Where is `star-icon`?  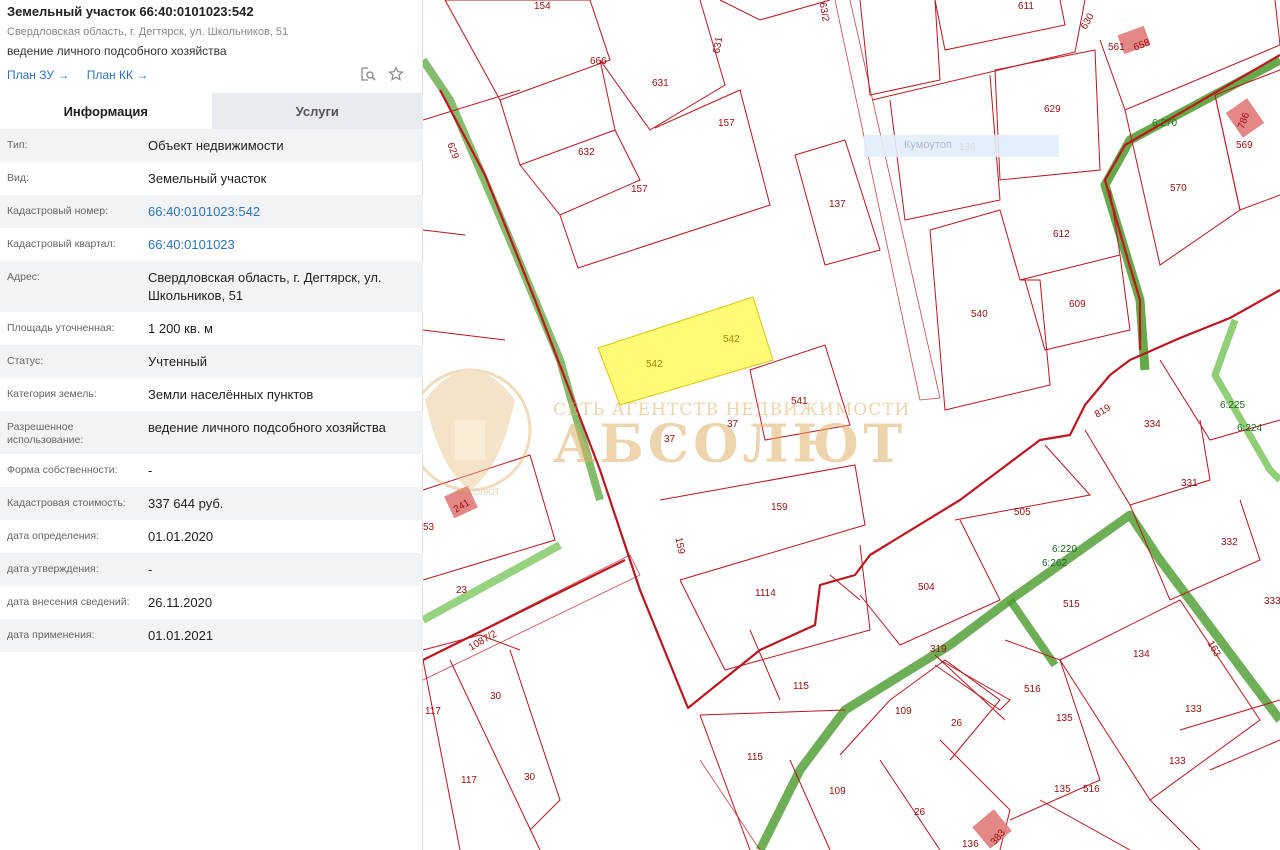 star-icon is located at coordinates (396, 74).